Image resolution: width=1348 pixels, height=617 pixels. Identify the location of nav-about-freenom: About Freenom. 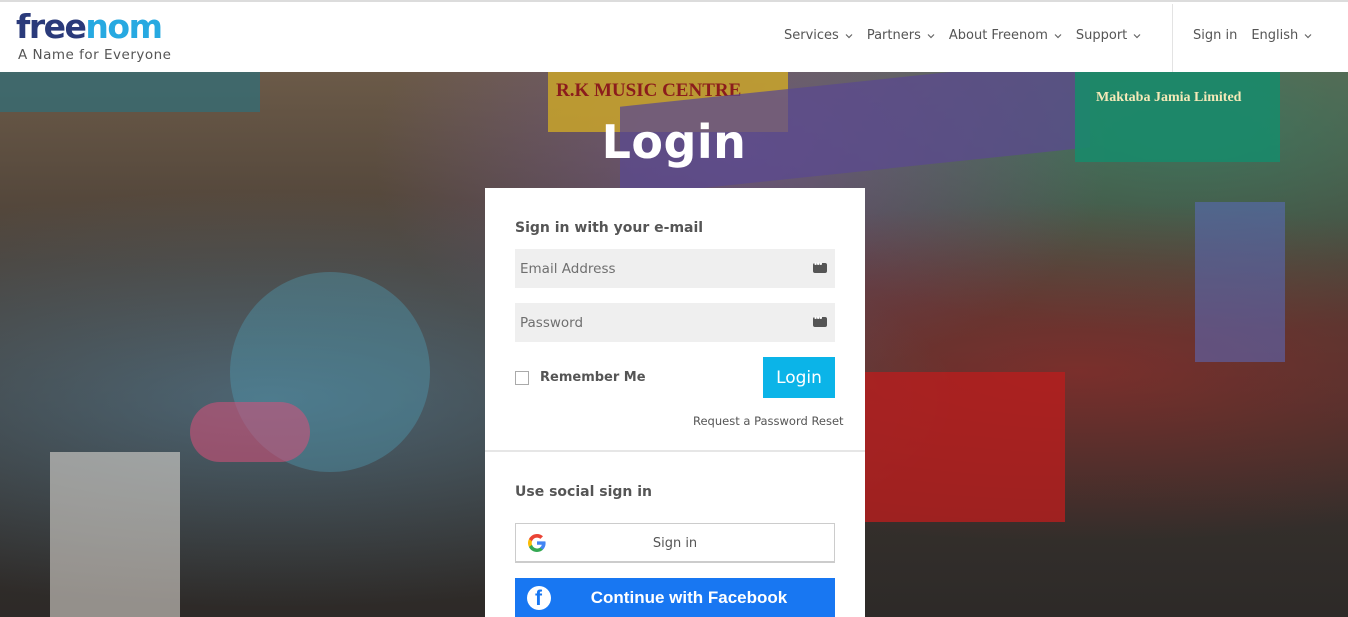
(1005, 35).